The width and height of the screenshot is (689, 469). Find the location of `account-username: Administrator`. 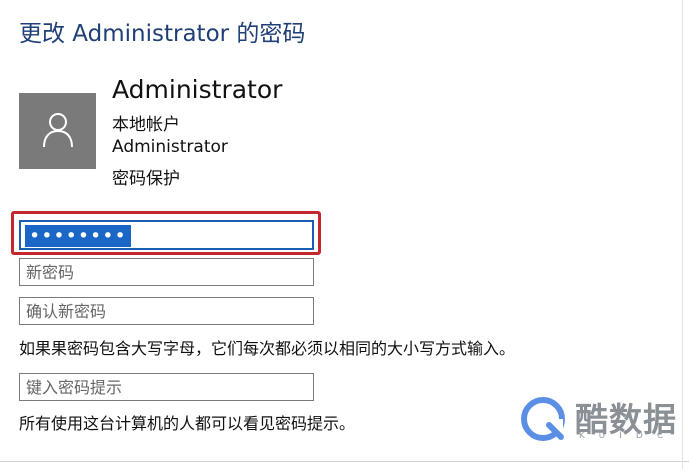

account-username: Administrator is located at coordinates (170, 147).